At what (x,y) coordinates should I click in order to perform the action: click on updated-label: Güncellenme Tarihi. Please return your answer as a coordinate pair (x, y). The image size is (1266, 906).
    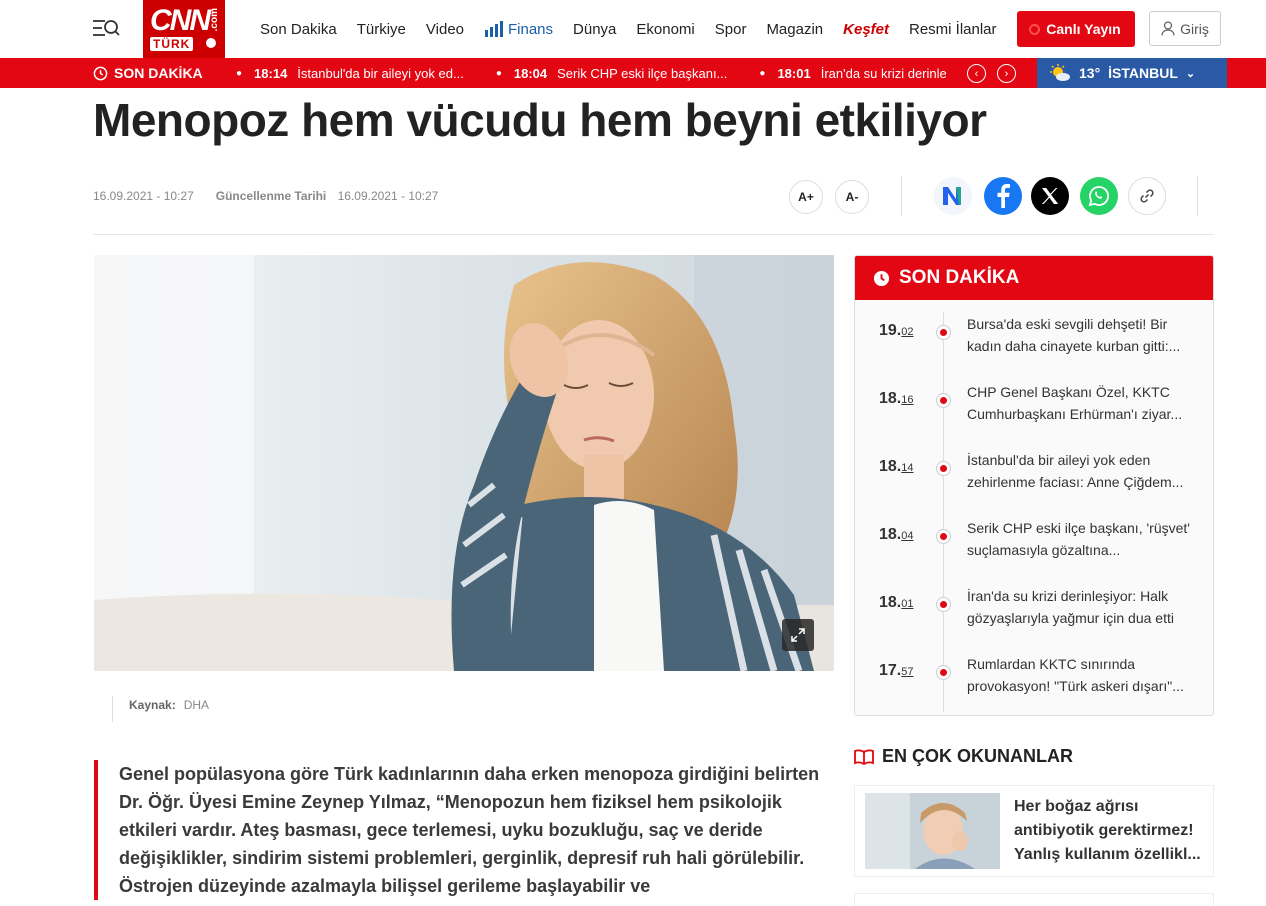
    Looking at the image, I should click on (271, 196).